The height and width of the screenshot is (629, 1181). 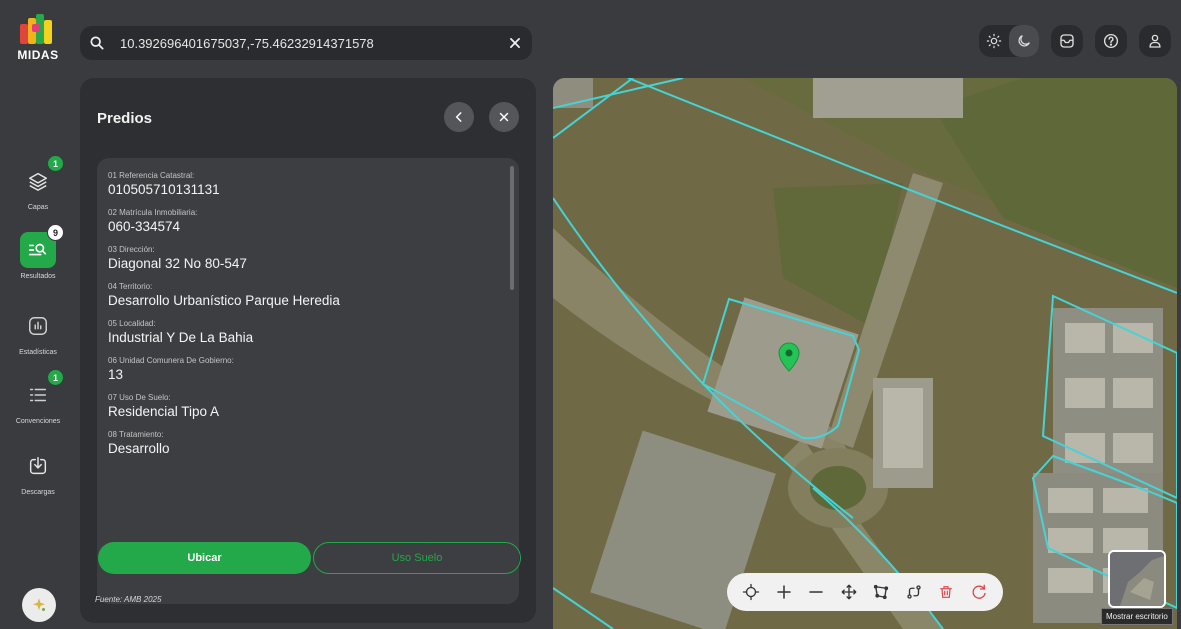 I want to click on rail-label-convenciones: Convenciones, so click(x=38, y=421).